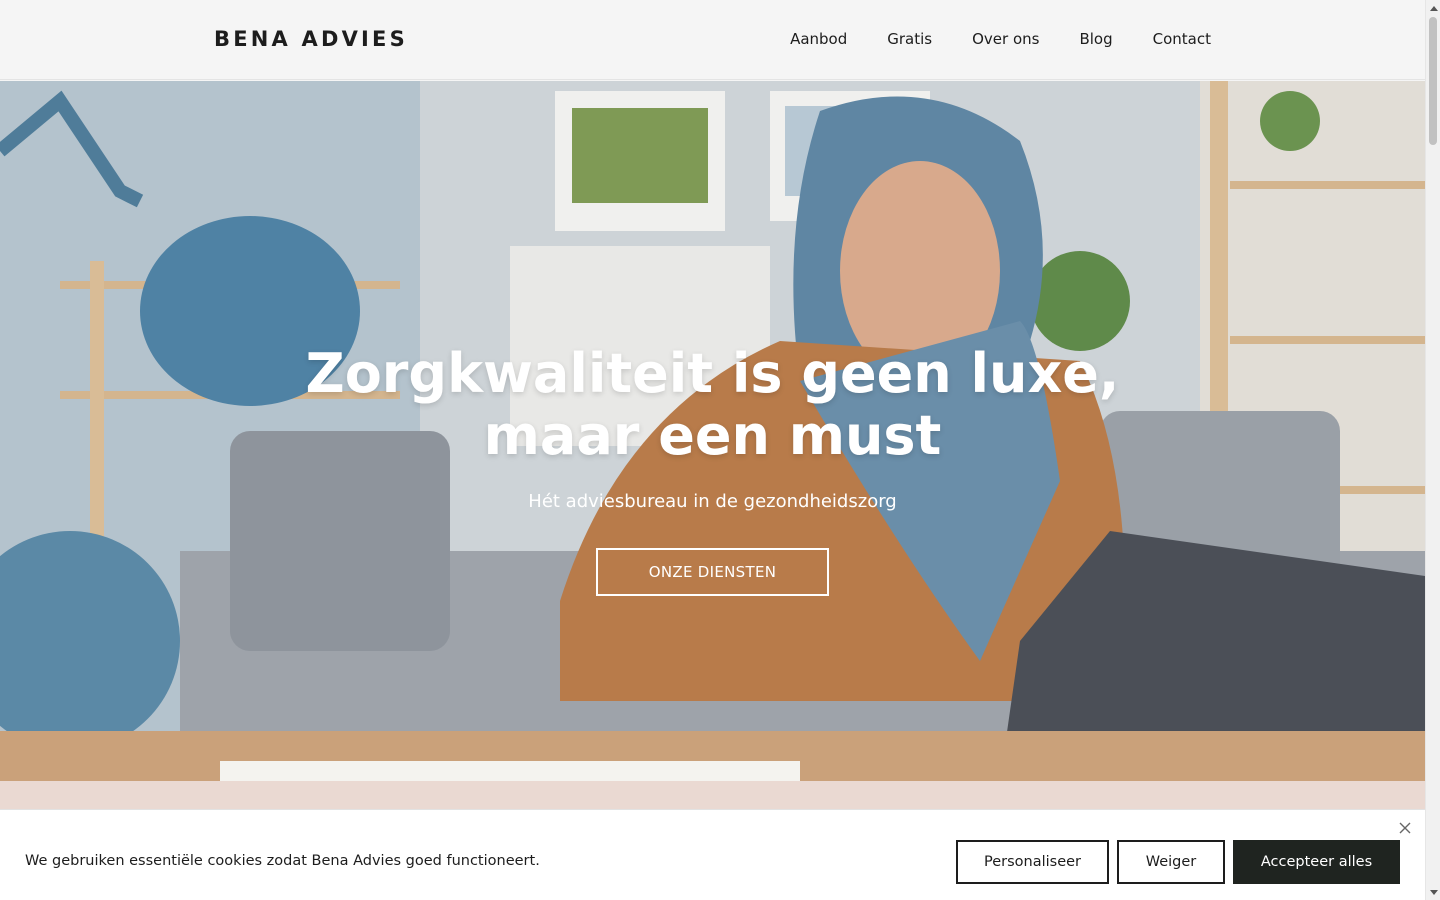  Describe the element at coordinates (712, 435) in the screenshot. I see `hero-title-line2: maar een must` at that location.